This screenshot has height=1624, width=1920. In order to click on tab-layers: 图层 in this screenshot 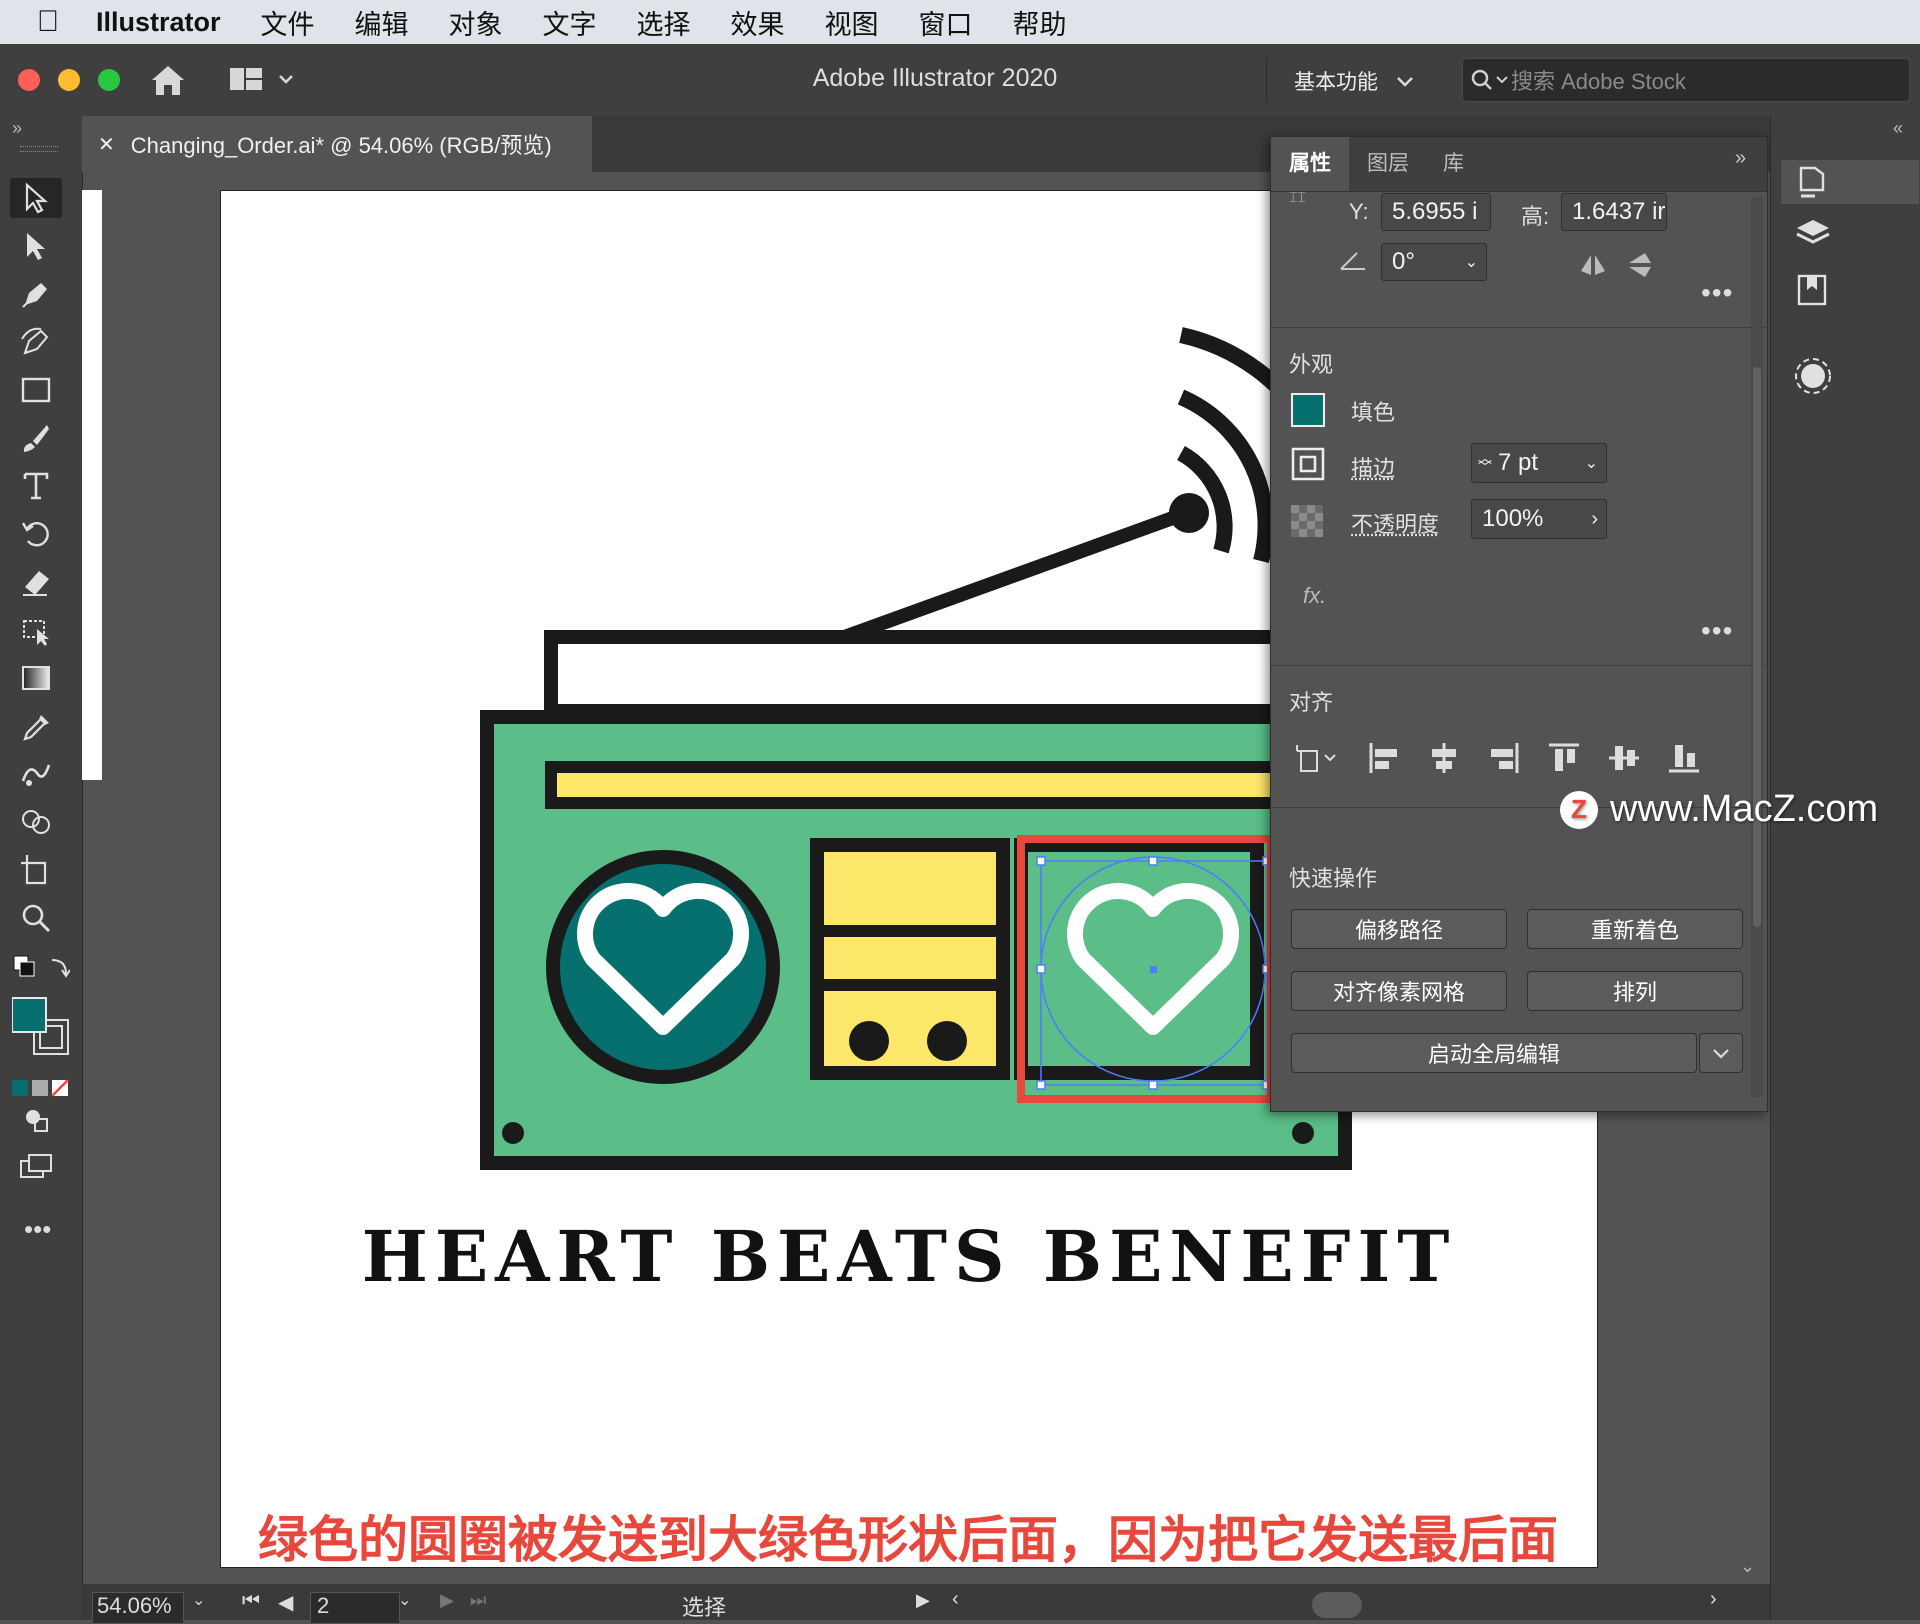, I will do `click(1388, 162)`.